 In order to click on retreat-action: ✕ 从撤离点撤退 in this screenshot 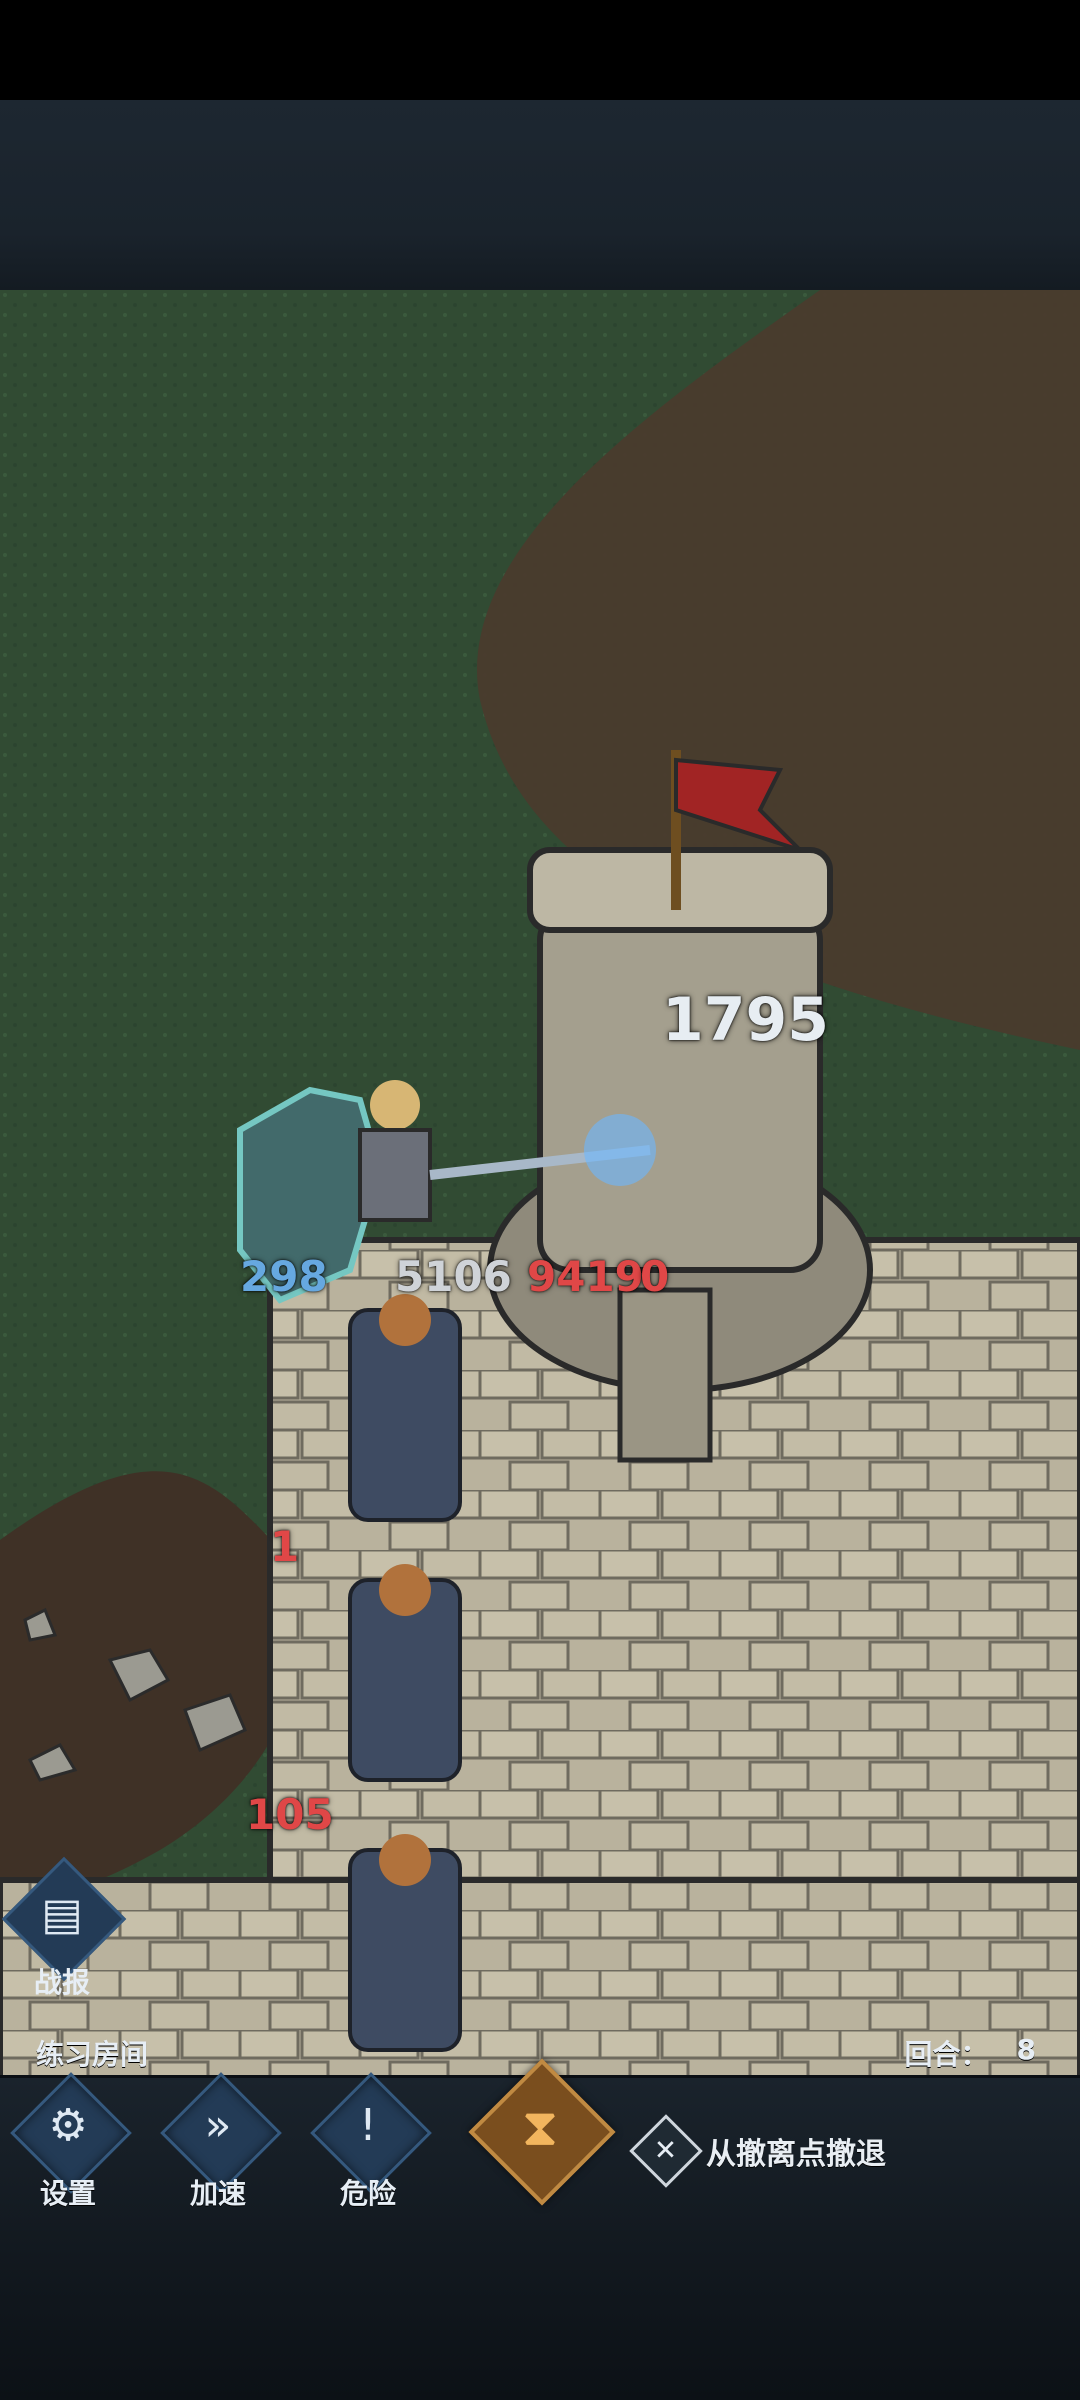, I will do `click(757, 2151)`.